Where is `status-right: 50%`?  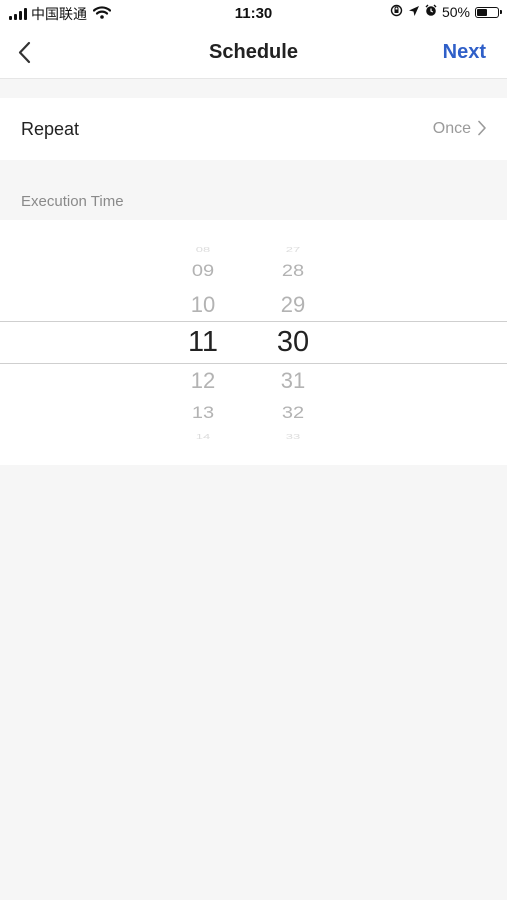
status-right: 50% is located at coordinates (446, 12).